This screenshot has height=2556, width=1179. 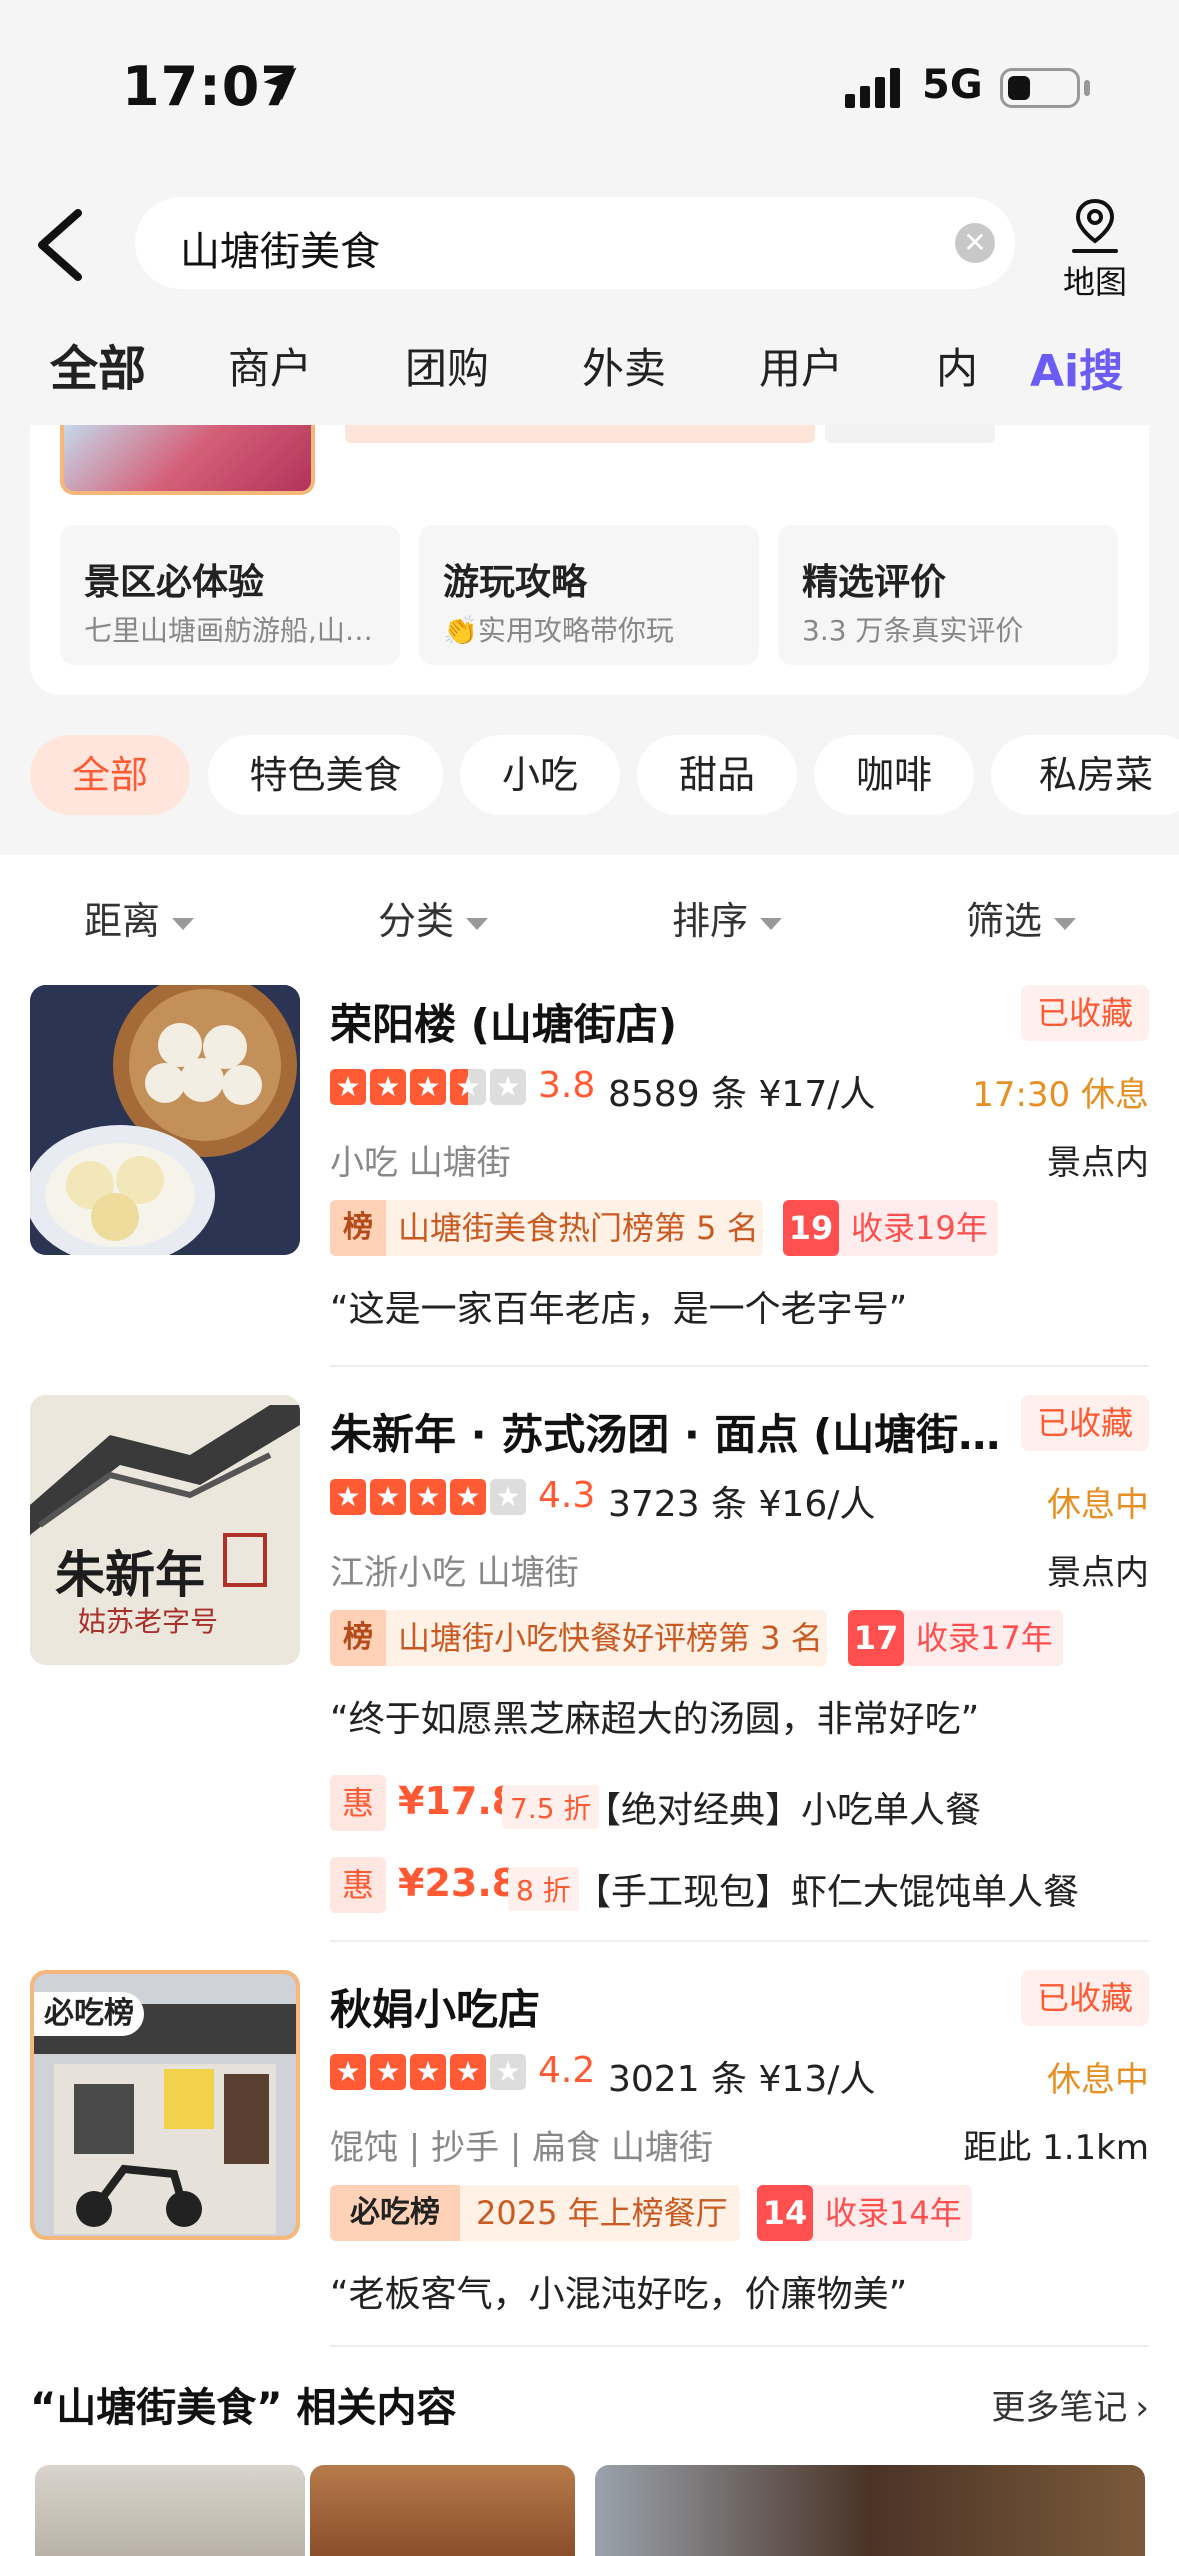 What do you see at coordinates (521, 2148) in the screenshot?
I see `shop-category: 馄饨 | 抄手 | 扁食 山塘街` at bounding box center [521, 2148].